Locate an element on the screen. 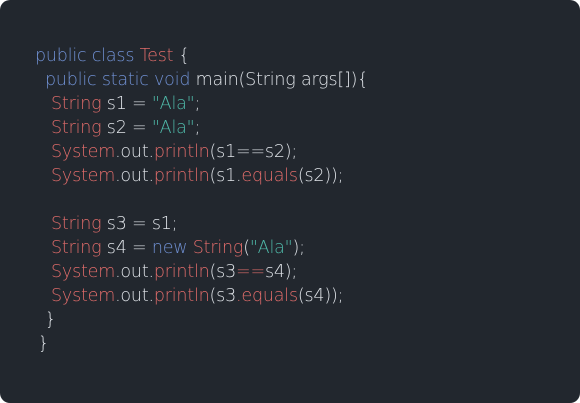 This screenshot has width=580, height=403. code-token: (s1. is located at coordinates (225, 176).